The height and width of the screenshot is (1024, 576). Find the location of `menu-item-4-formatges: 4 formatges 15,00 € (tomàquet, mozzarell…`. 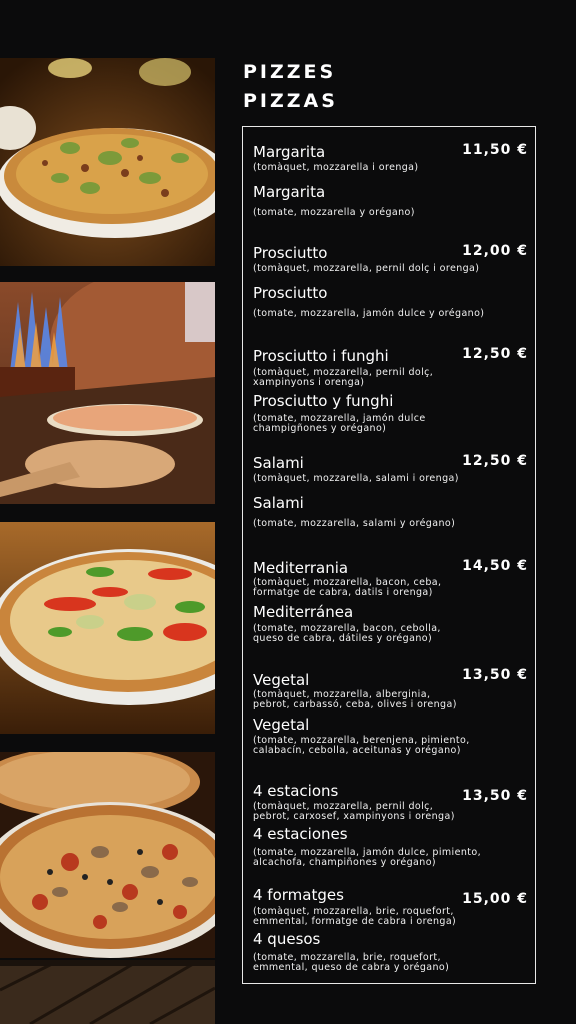

menu-item-4-formatges: 4 formatges 15,00 € (tomàquet, mozzarell… is located at coordinates (390, 929).